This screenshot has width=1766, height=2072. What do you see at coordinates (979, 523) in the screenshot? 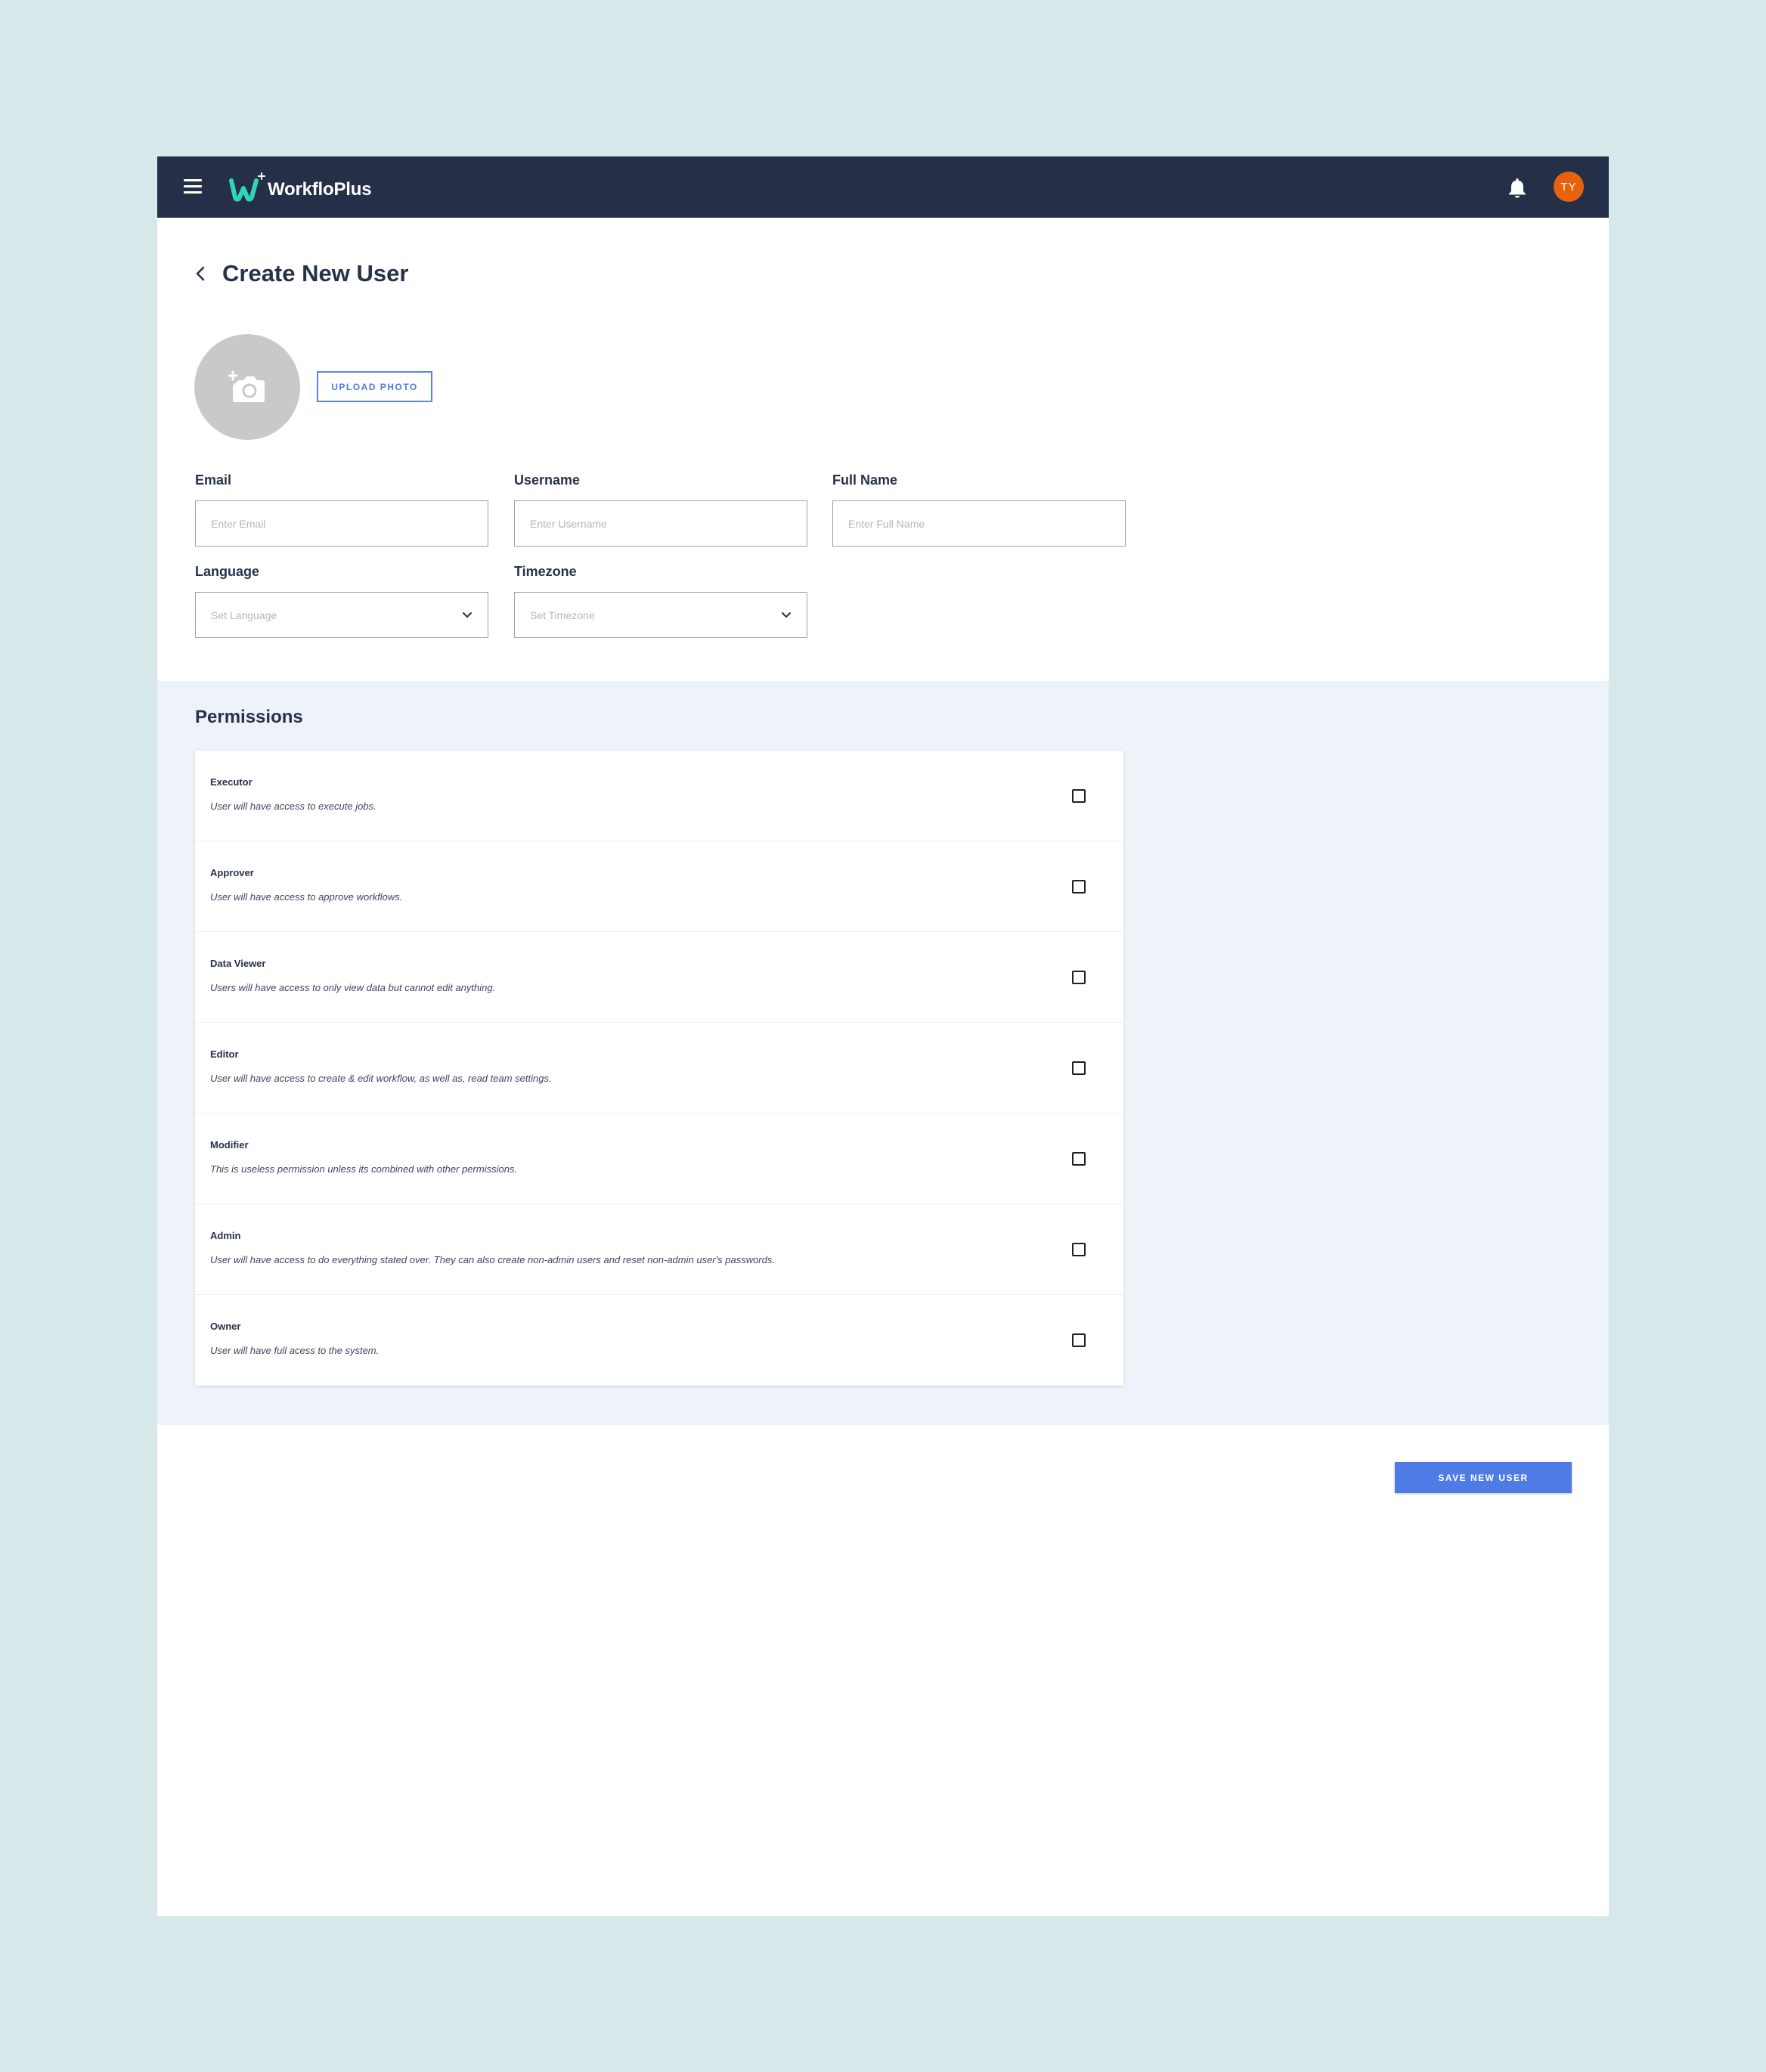
I see `full-name-field` at bounding box center [979, 523].